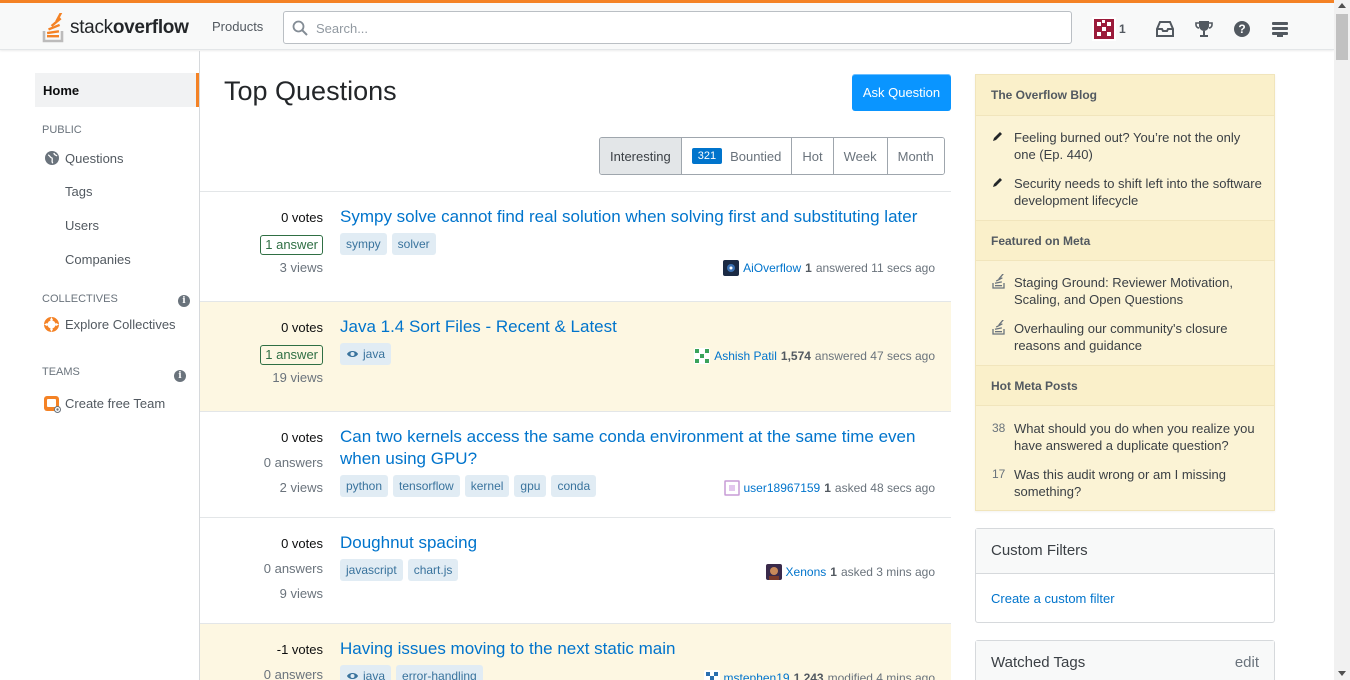 This screenshot has height=680, width=1350. I want to click on nav-explore-collectives: Explore Collectives, so click(120, 324).